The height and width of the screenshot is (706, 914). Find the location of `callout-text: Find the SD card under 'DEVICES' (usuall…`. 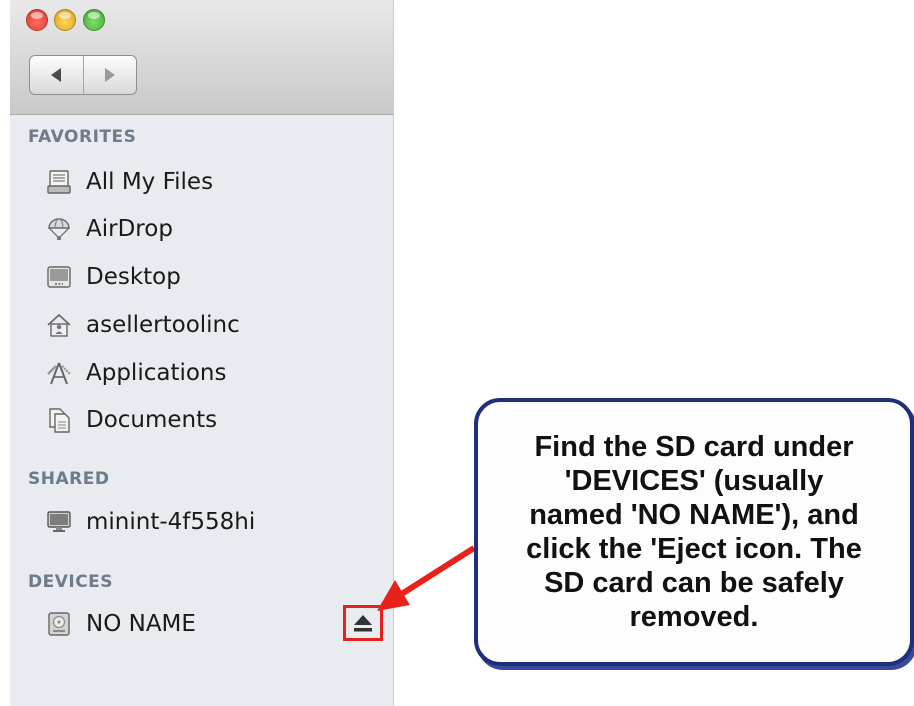

callout-text: Find the SD card under 'DEVICES' (usuall… is located at coordinates (694, 532).